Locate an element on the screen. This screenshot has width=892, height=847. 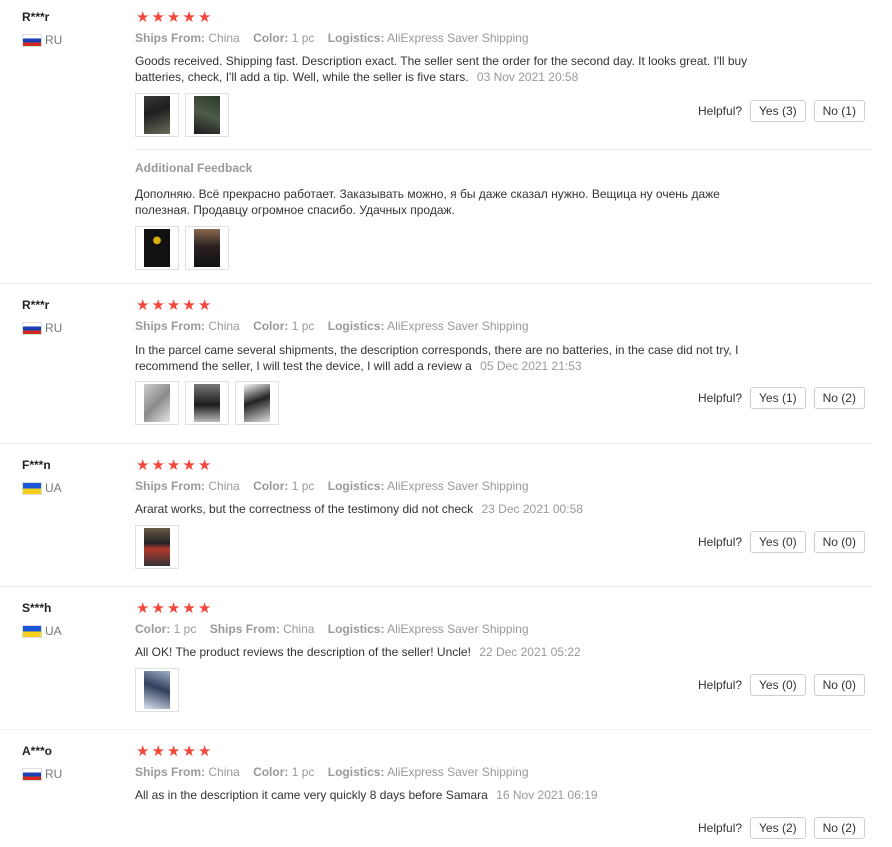
ships-from-label: Ships From: is located at coordinates (170, 38).